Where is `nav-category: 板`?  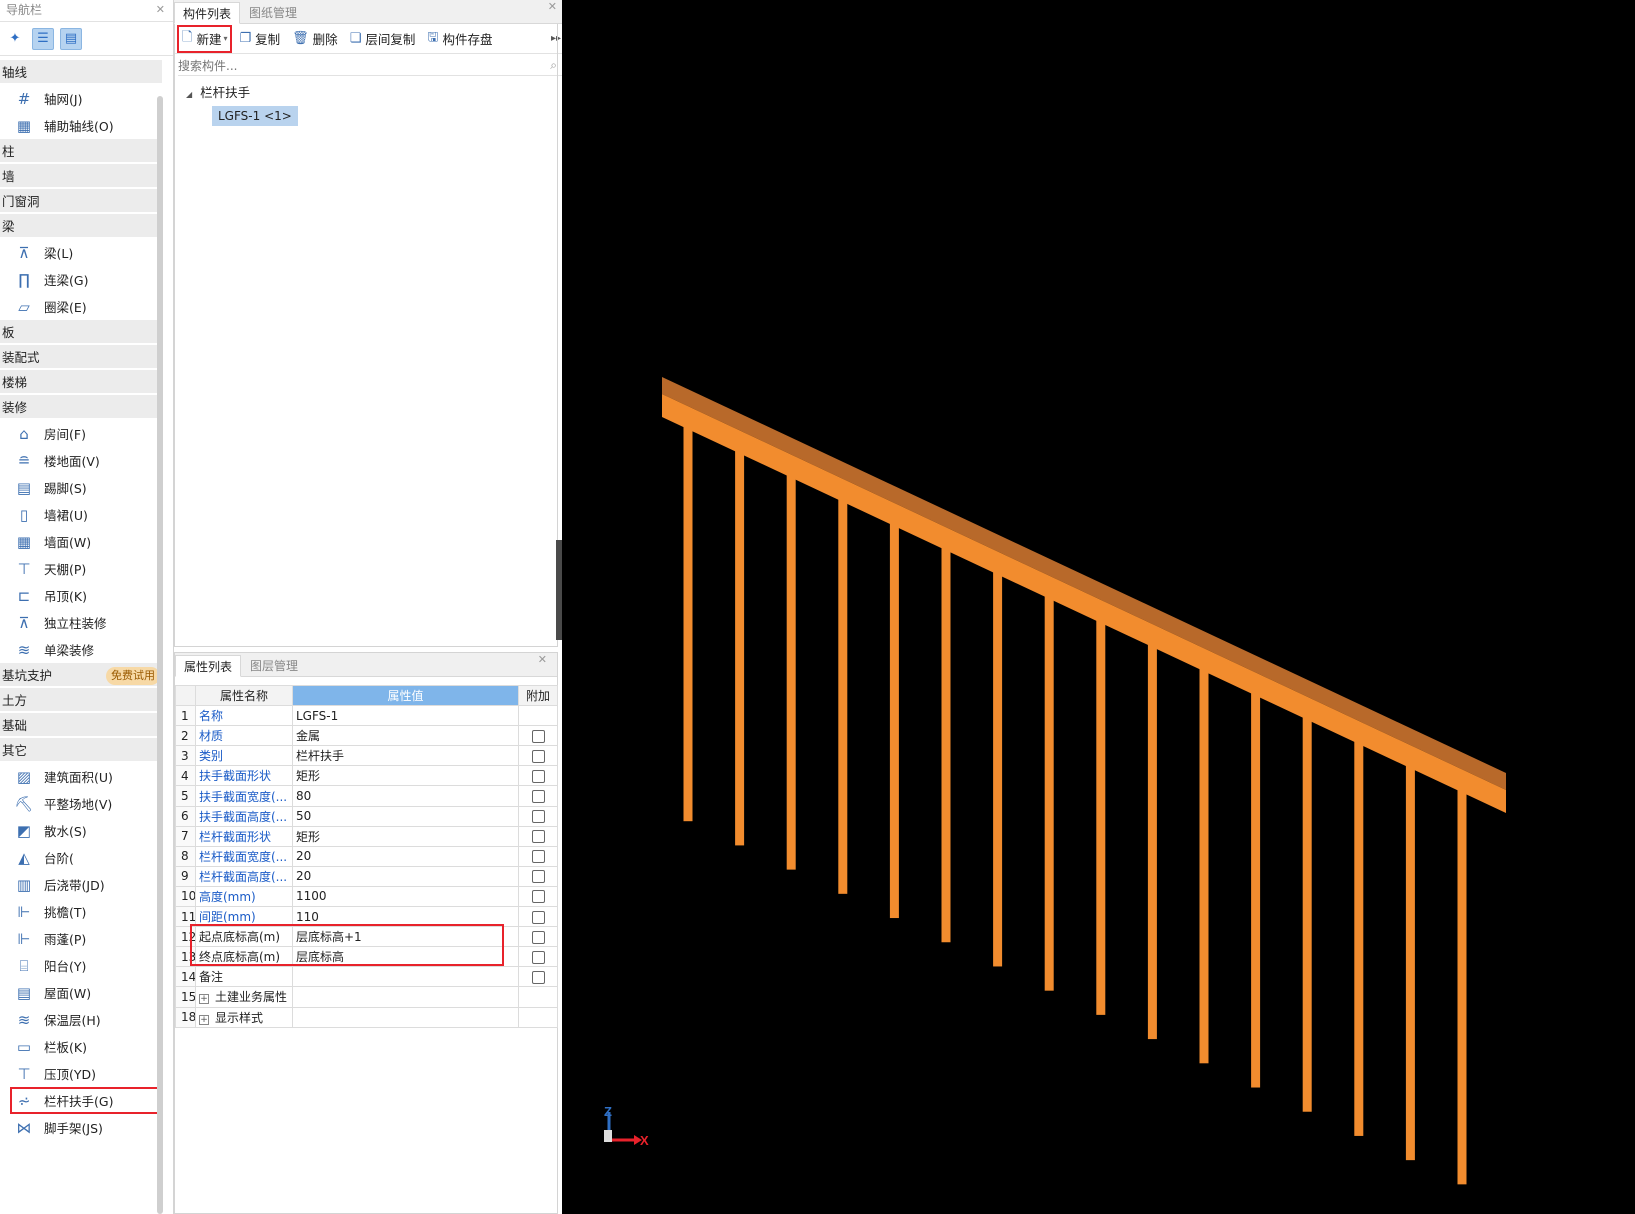 nav-category: 板 is located at coordinates (81, 332).